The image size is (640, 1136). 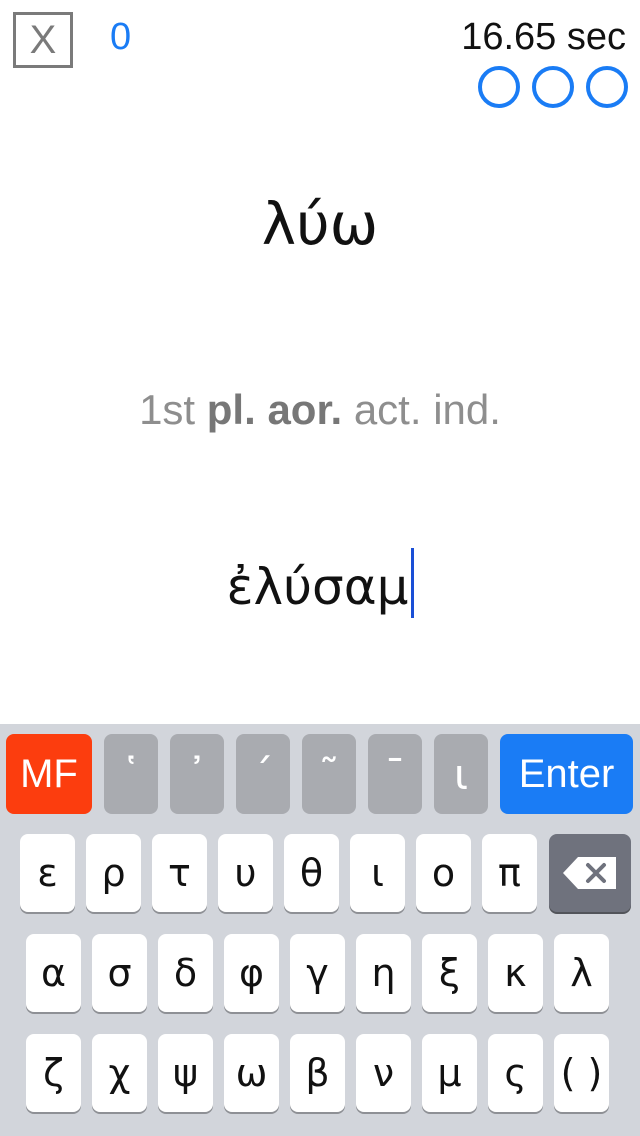 What do you see at coordinates (274, 409) in the screenshot?
I see `parse-emphasis: pl. aor.` at bounding box center [274, 409].